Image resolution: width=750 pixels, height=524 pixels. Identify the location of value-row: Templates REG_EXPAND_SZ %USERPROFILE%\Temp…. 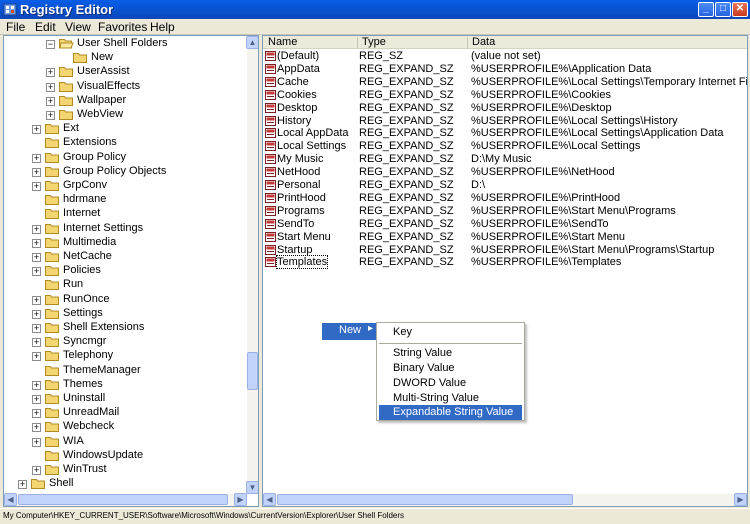
(505, 262).